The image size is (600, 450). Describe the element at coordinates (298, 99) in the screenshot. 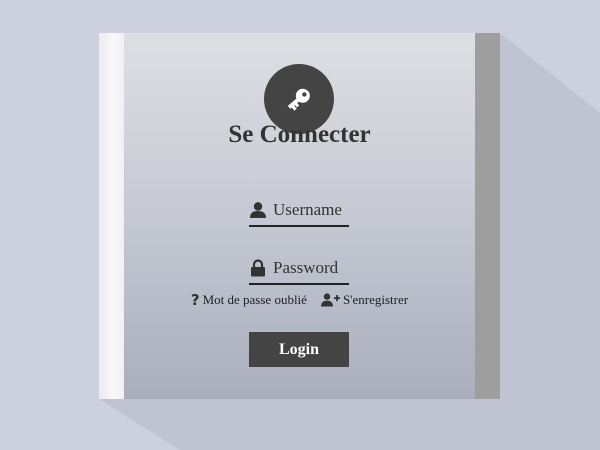

I see `key-icon` at that location.